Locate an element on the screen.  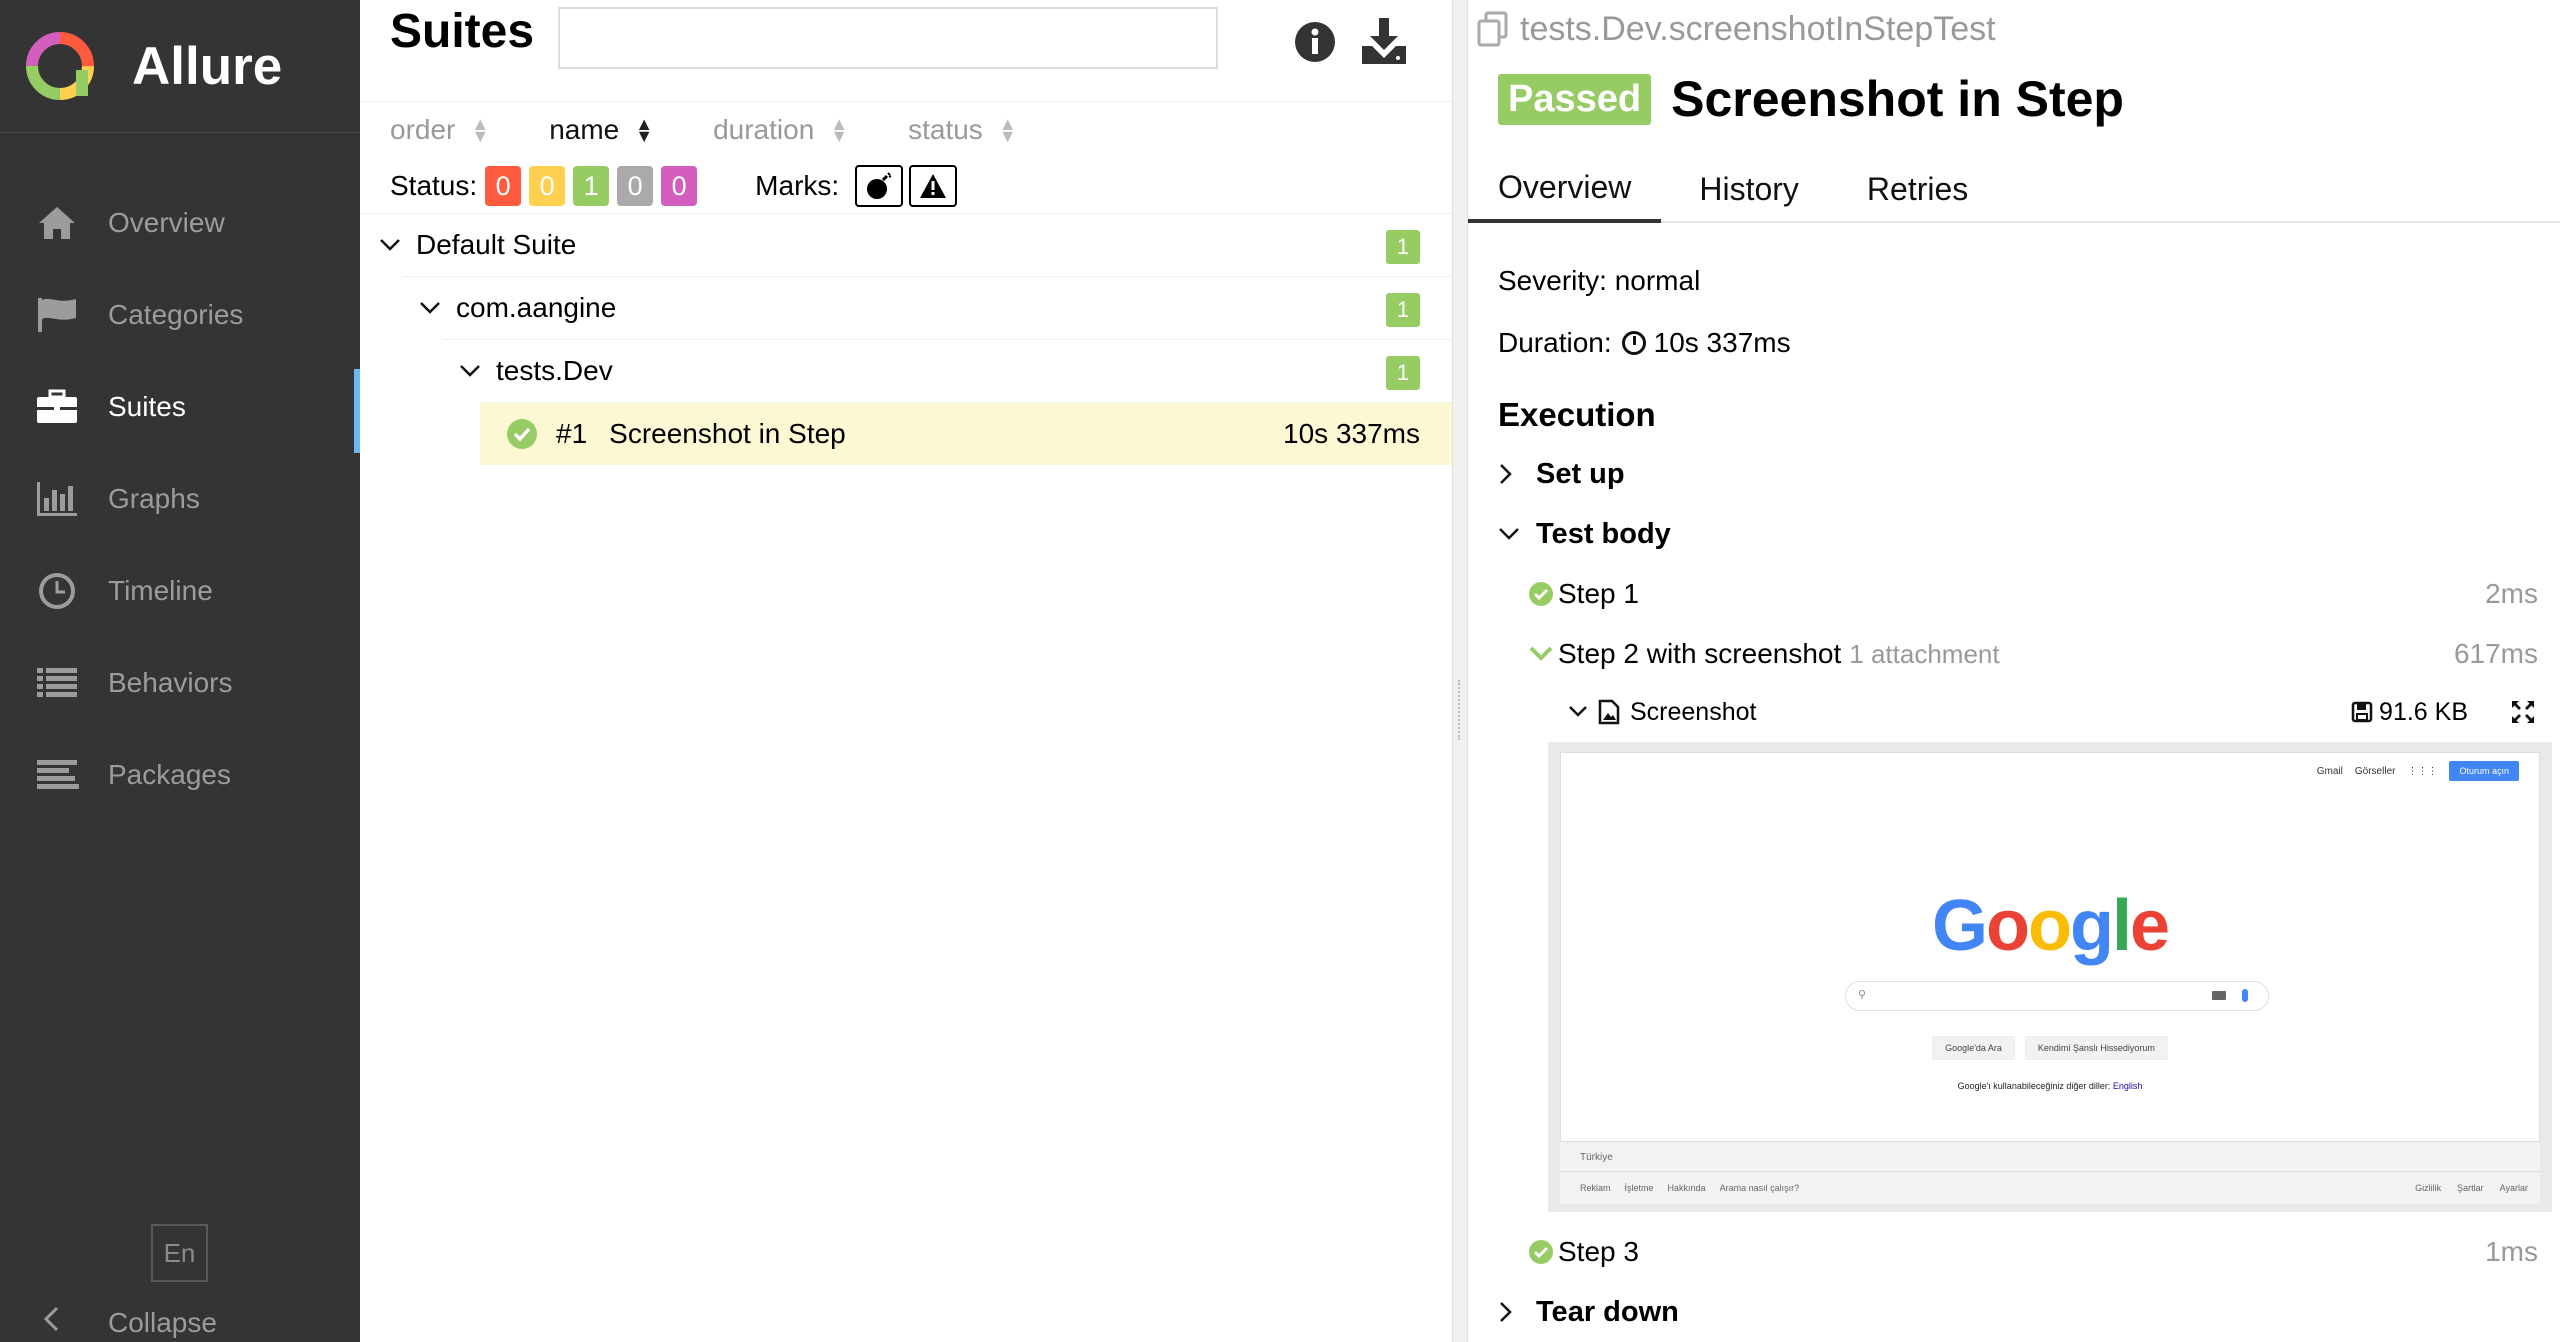
duration: Duration: 10s 337ms is located at coordinates (2018, 343).